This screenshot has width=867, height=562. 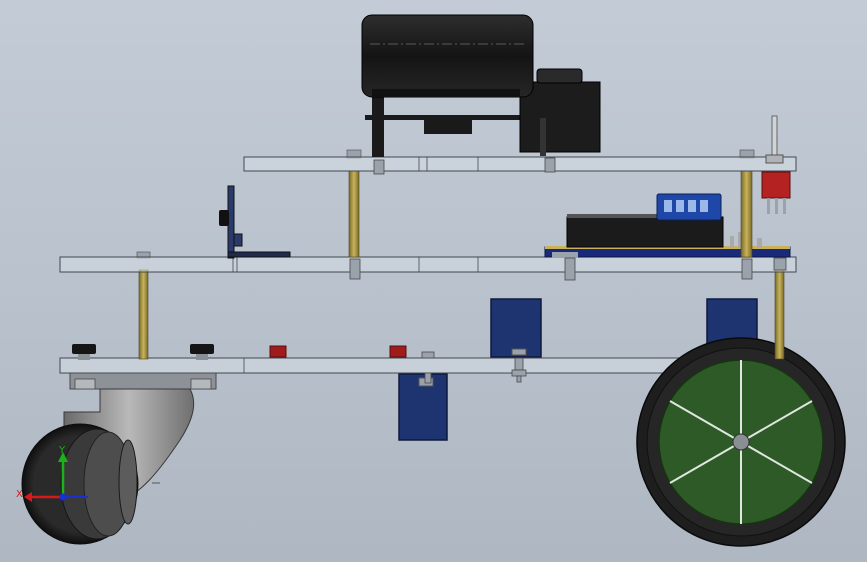 I want to click on battery-holder-left-clip, so click(x=519, y=352).